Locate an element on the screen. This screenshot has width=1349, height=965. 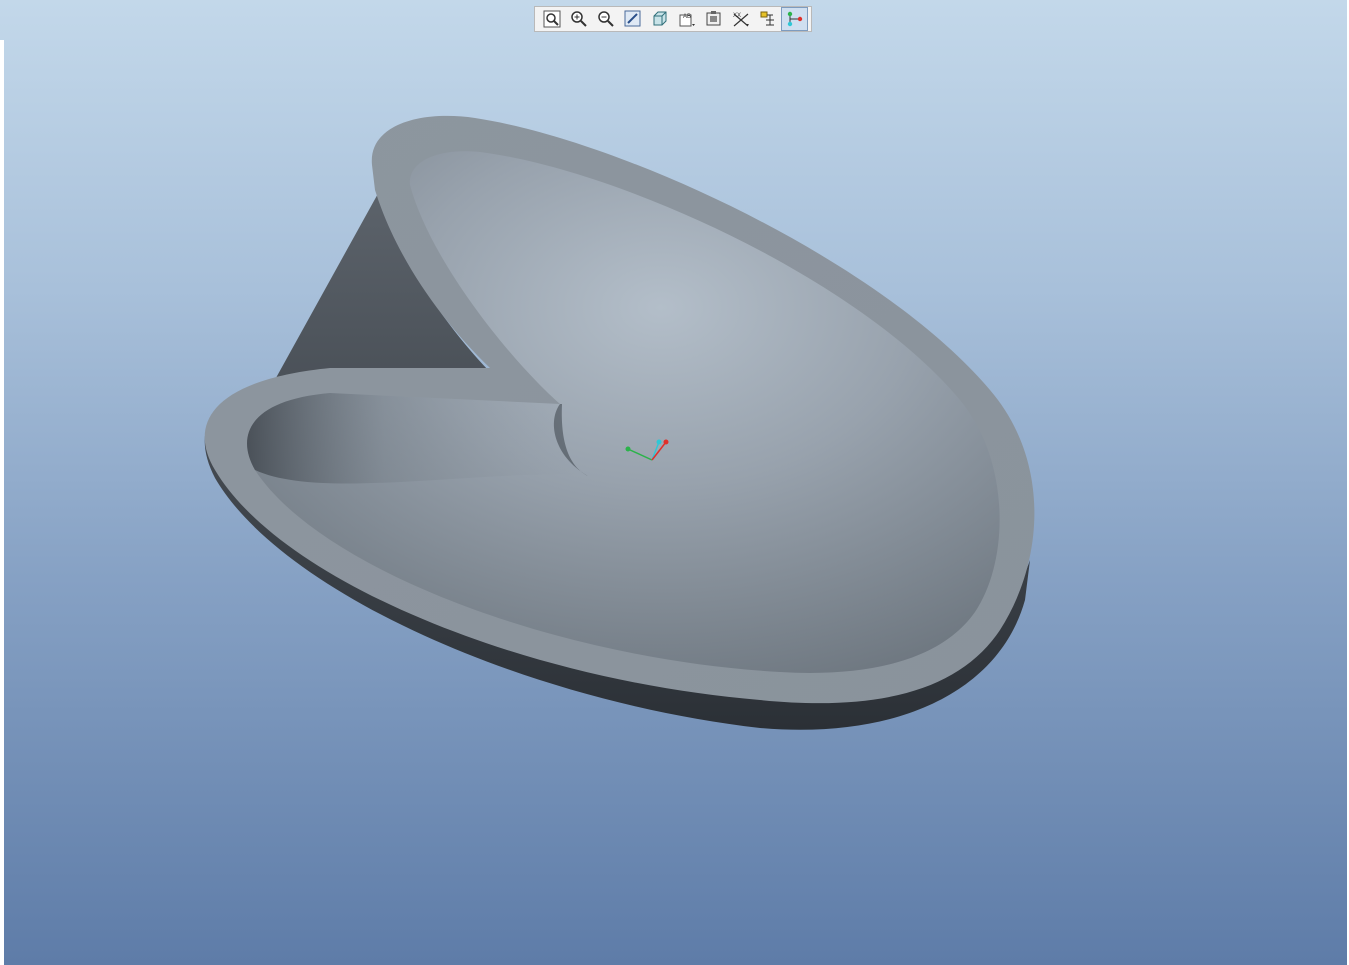
svg-text: AB is located at coordinates (687, 17).